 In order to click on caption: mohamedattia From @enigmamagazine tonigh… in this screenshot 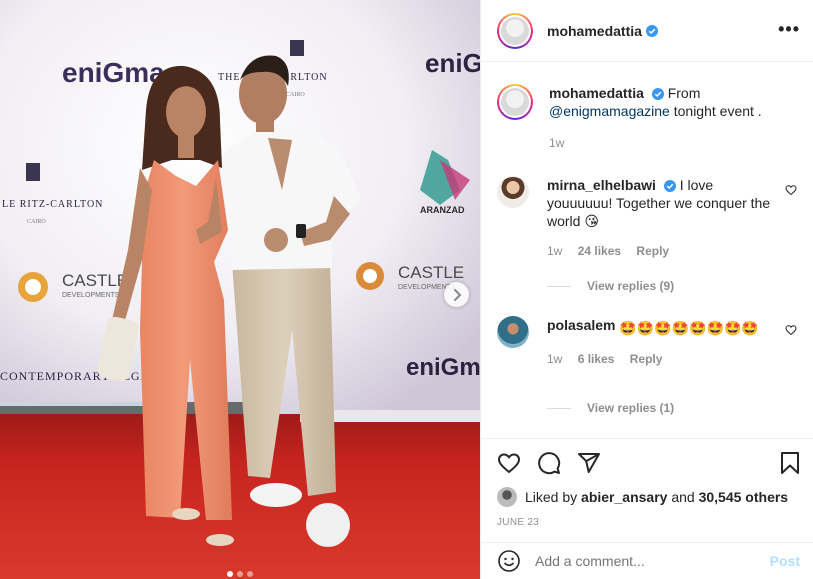, I will do `click(647, 118)`.